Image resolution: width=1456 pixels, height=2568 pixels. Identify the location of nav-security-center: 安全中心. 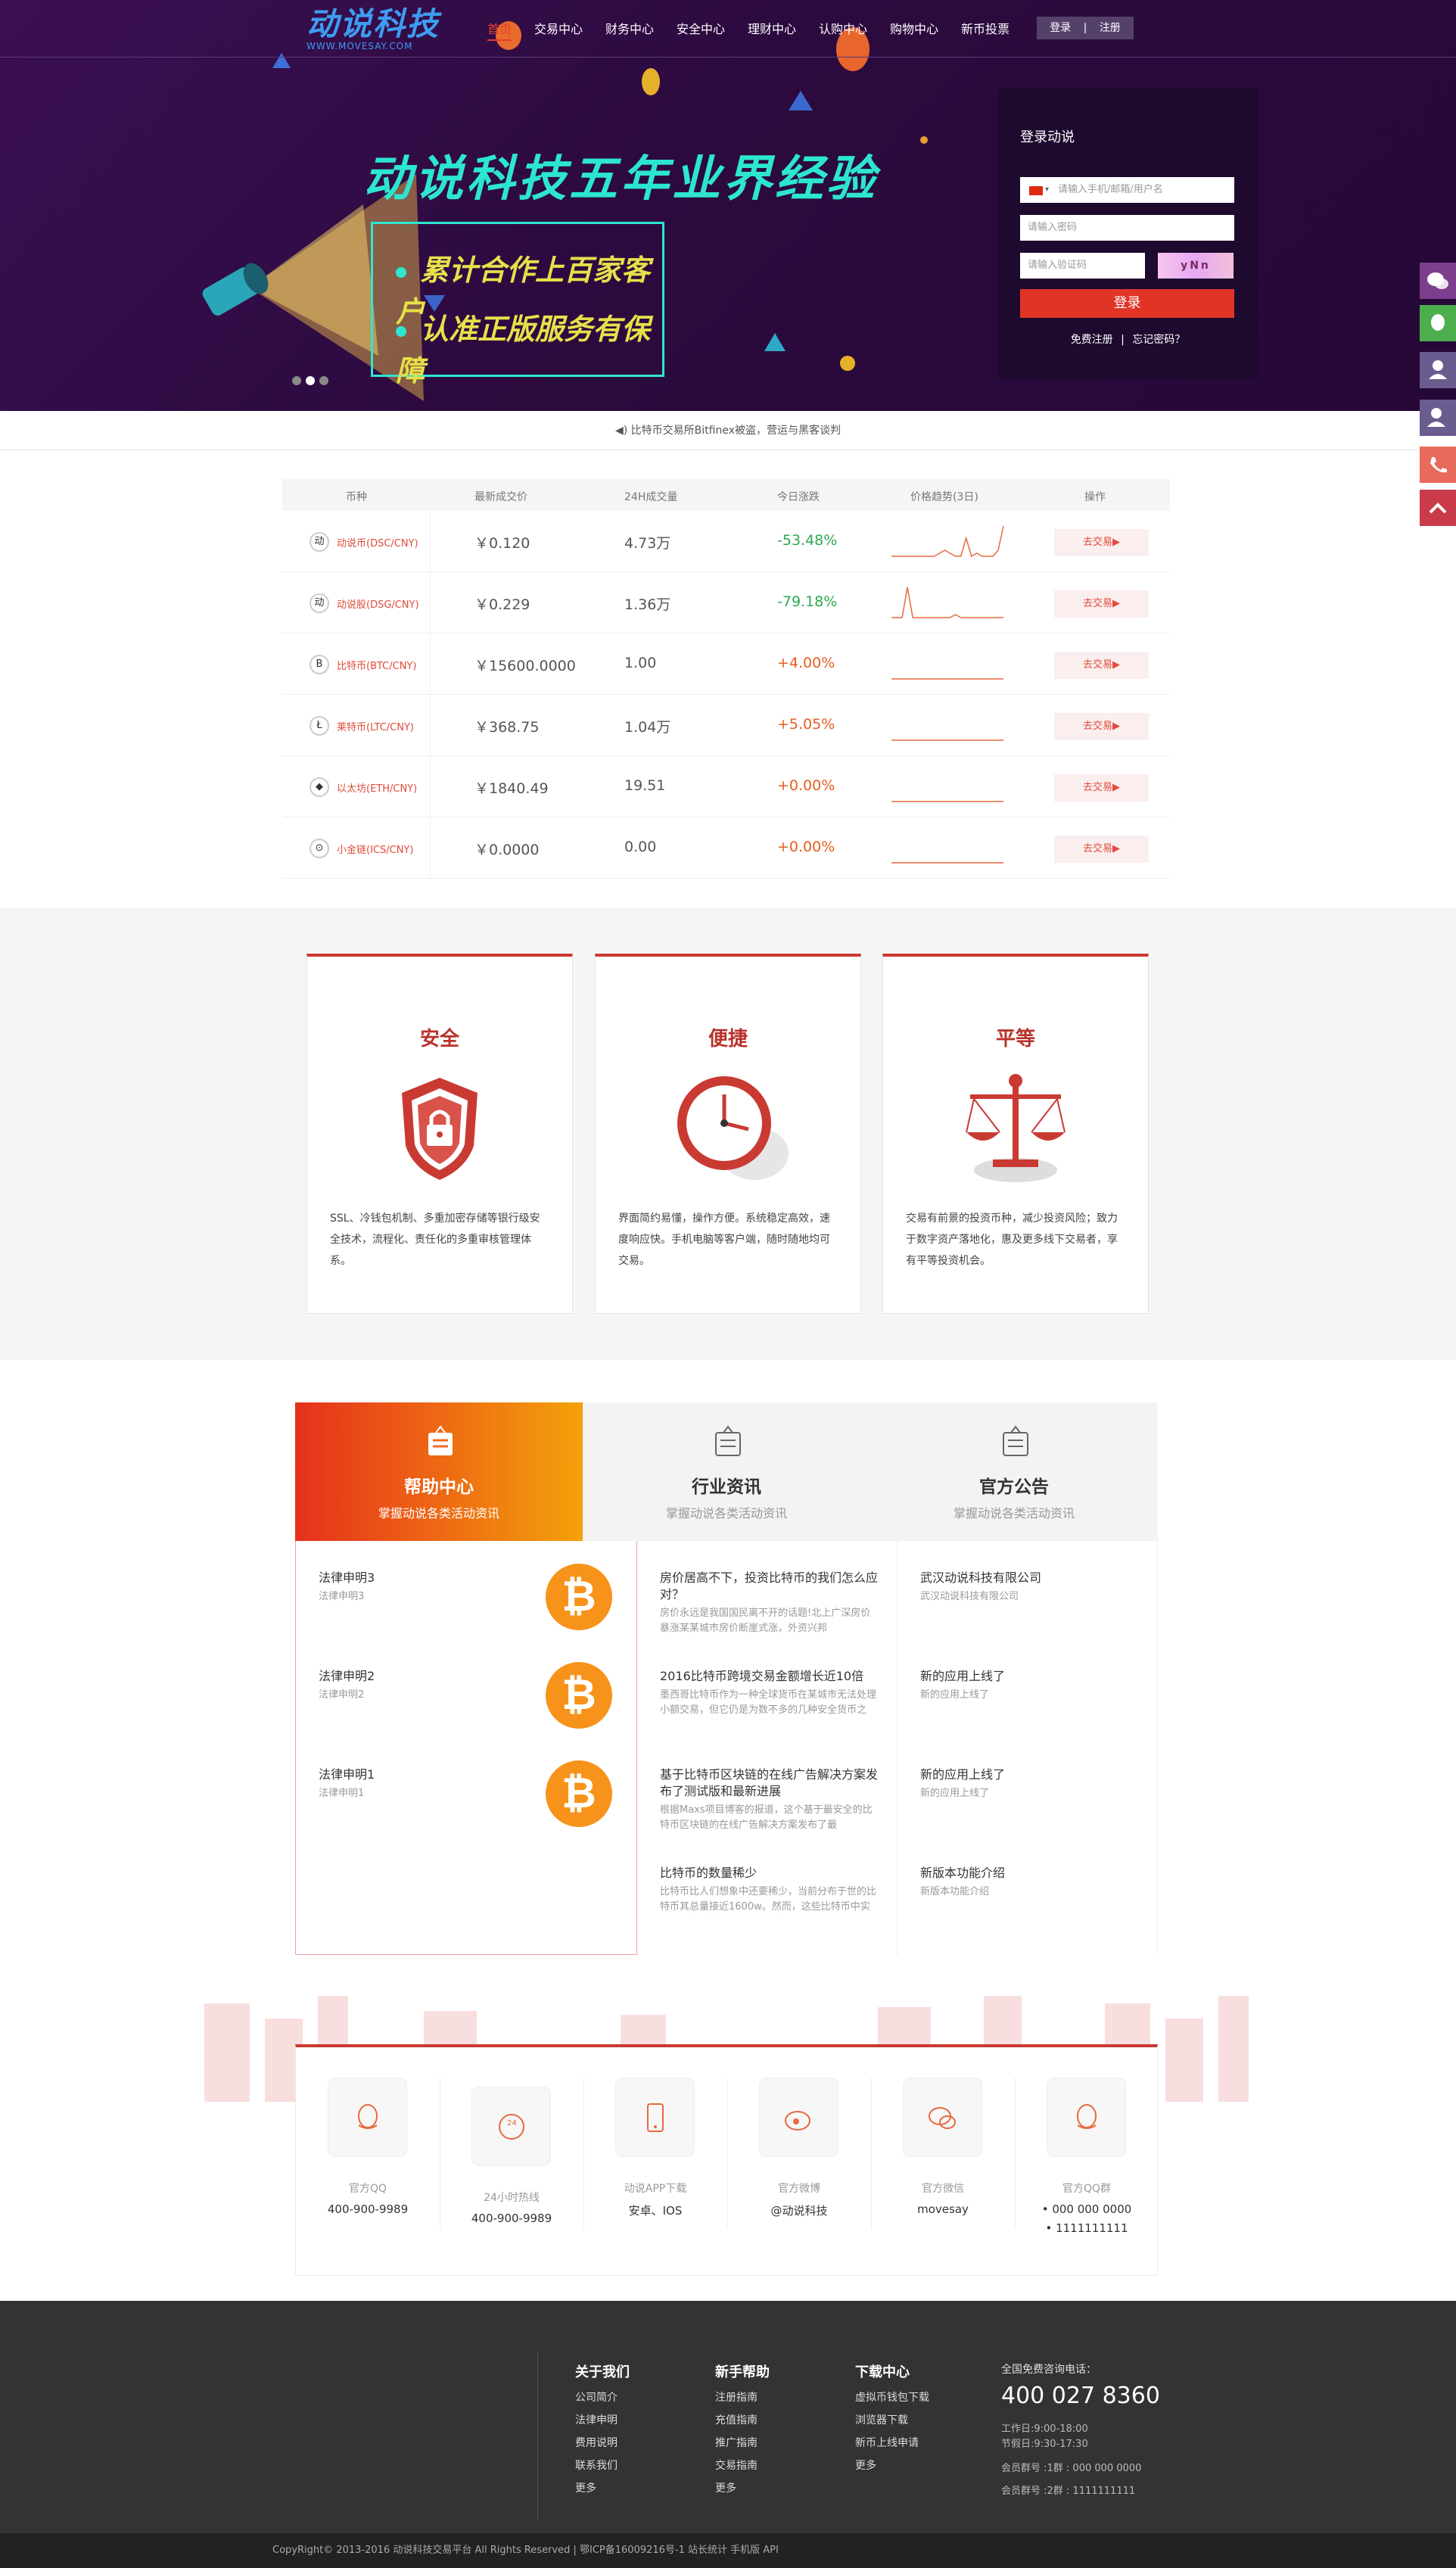
(701, 29).